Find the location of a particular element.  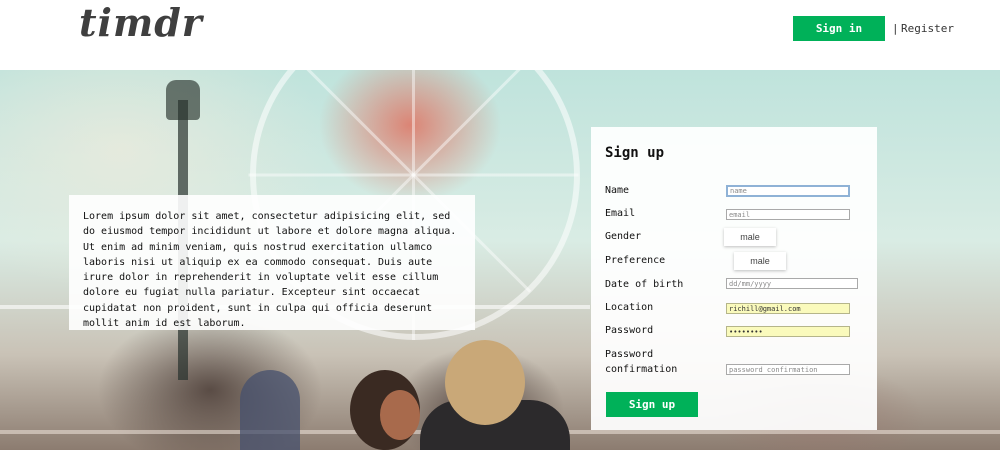

register-link: Register is located at coordinates (927, 28).